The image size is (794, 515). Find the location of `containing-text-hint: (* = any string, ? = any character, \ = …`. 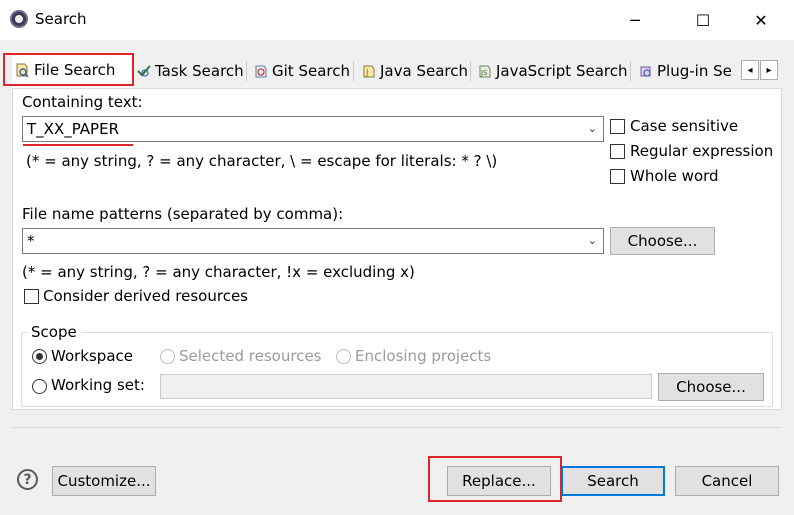

containing-text-hint: (* = any string, ? = any character, \ = … is located at coordinates (262, 161).